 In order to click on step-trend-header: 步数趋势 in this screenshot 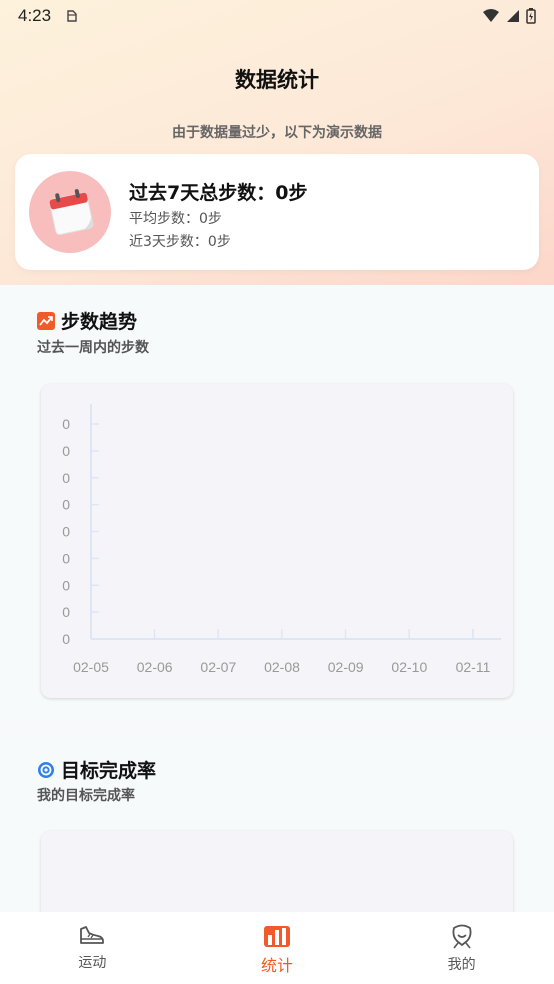, I will do `click(87, 320)`.